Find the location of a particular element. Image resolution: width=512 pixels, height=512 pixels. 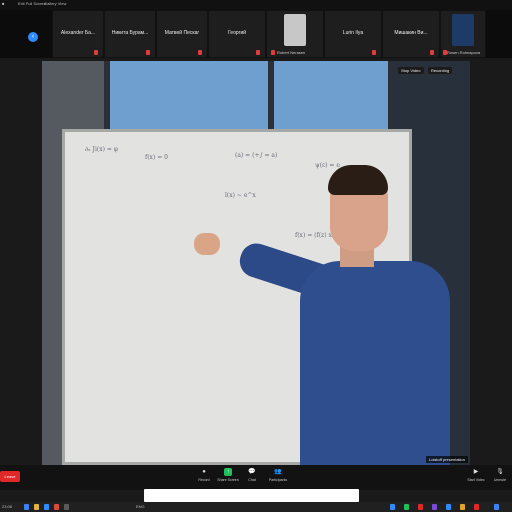

recording-indicator: Recording is located at coordinates (440, 70).